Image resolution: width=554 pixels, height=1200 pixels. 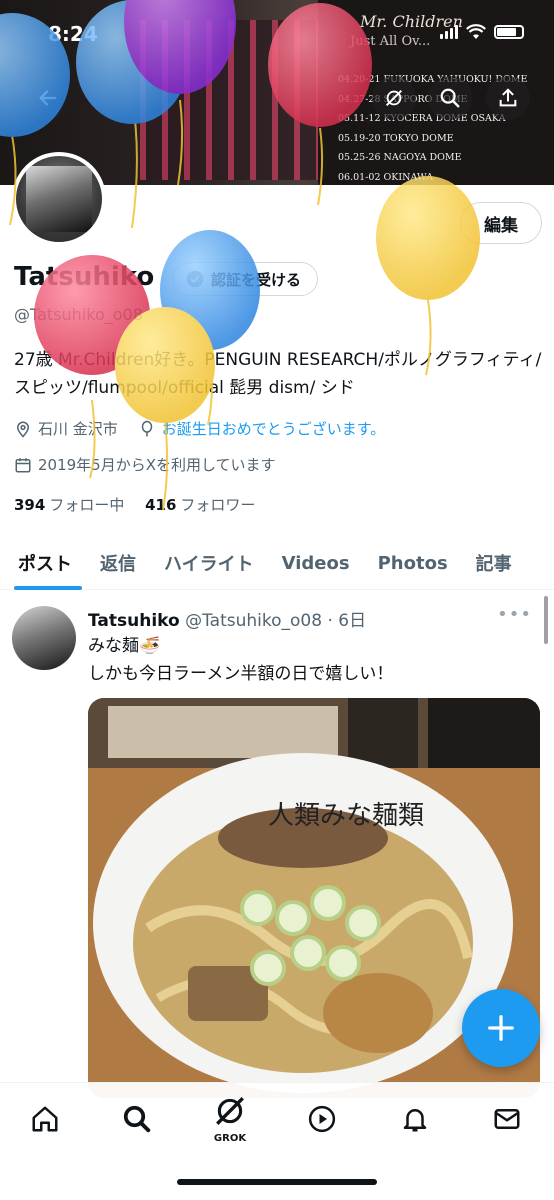 I want to click on wifi-icon, so click(x=476, y=31).